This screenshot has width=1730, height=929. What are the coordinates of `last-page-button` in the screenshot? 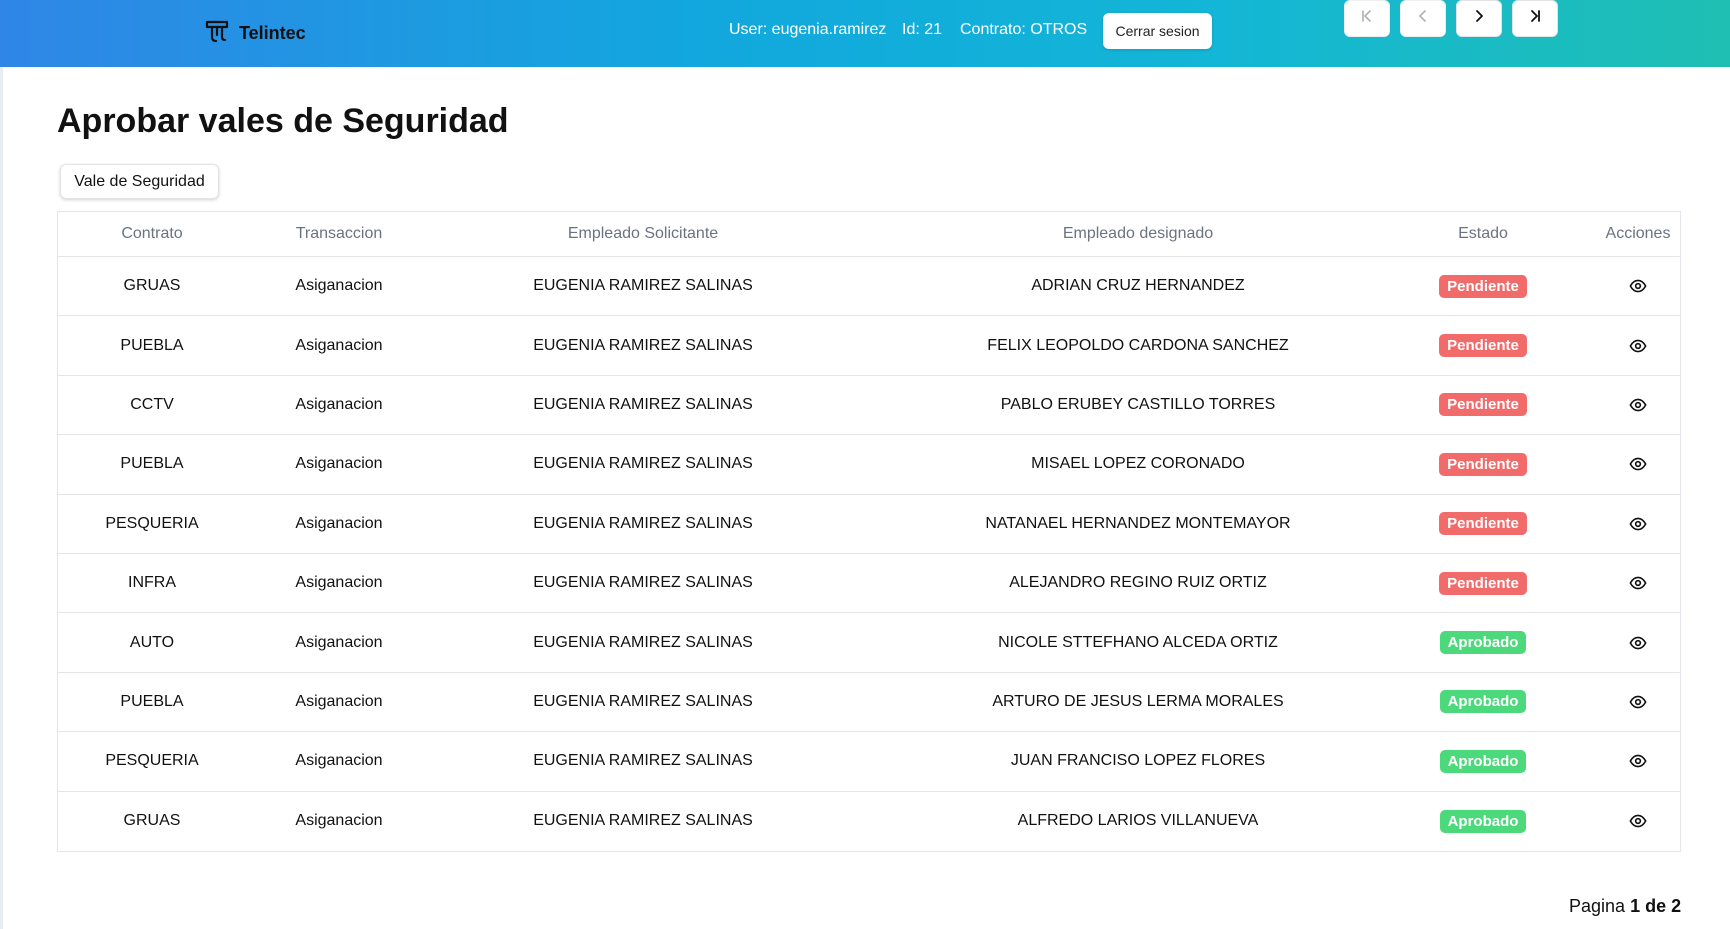 It's located at (1535, 18).